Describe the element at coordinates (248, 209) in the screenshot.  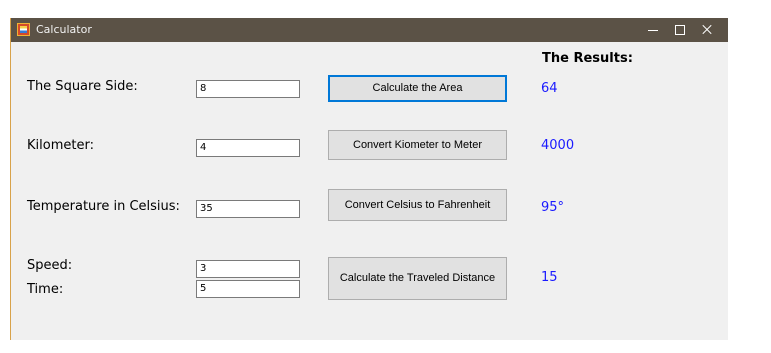
I see `celsius-input: 35` at that location.